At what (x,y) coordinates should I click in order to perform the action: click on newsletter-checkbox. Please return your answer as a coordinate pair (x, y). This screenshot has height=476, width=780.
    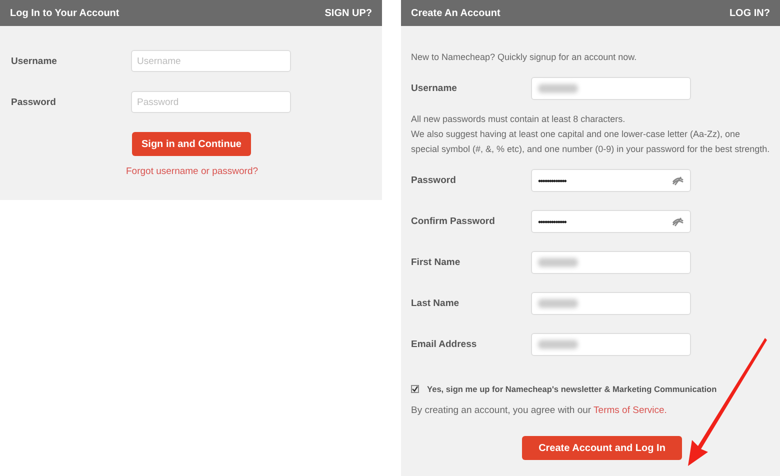
    Looking at the image, I should click on (415, 389).